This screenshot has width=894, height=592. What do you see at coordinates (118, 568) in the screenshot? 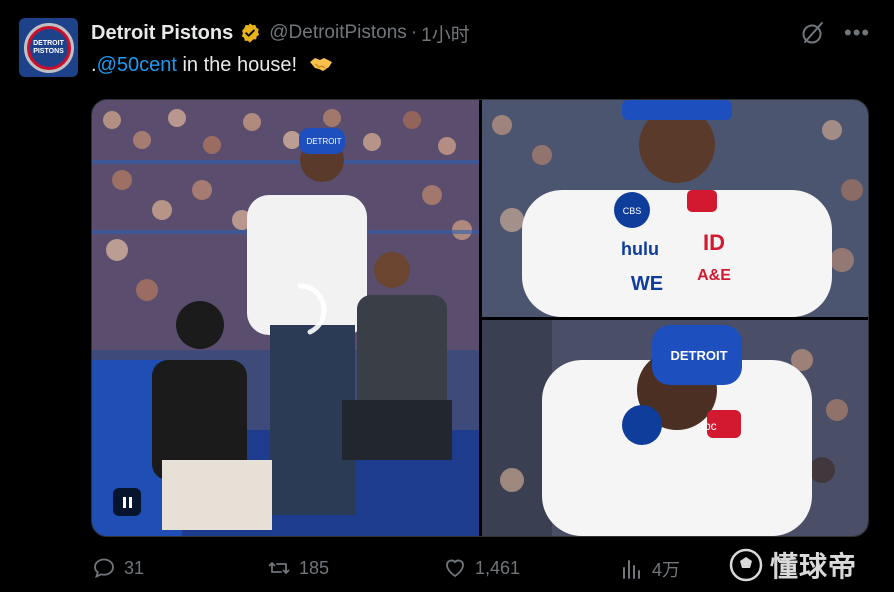
I see `reply-button: 31` at bounding box center [118, 568].